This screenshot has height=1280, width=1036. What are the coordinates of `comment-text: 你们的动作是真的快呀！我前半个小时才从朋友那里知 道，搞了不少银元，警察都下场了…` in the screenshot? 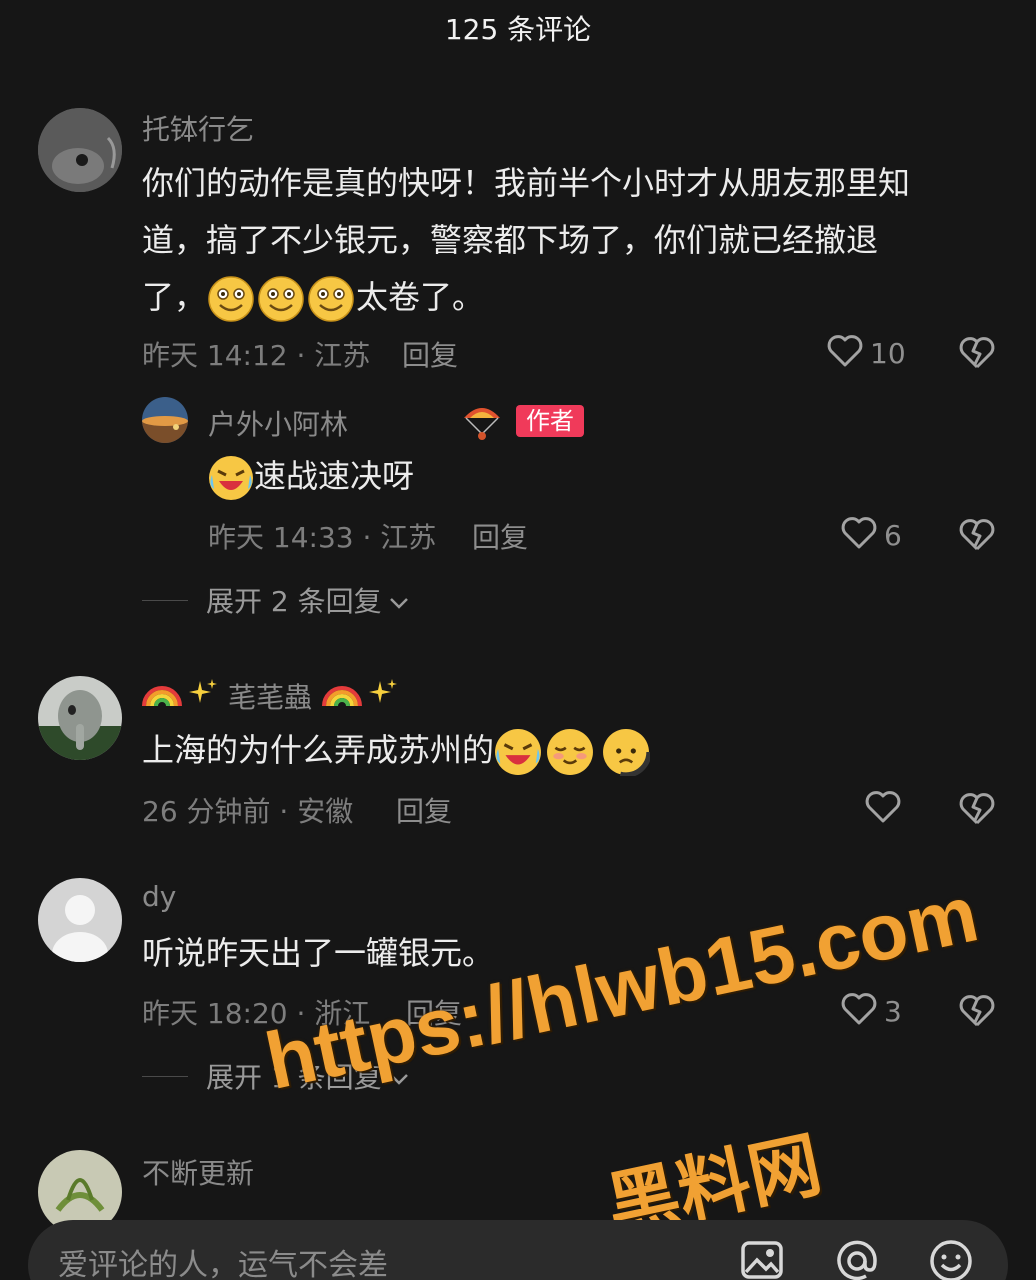 It's located at (572, 240).